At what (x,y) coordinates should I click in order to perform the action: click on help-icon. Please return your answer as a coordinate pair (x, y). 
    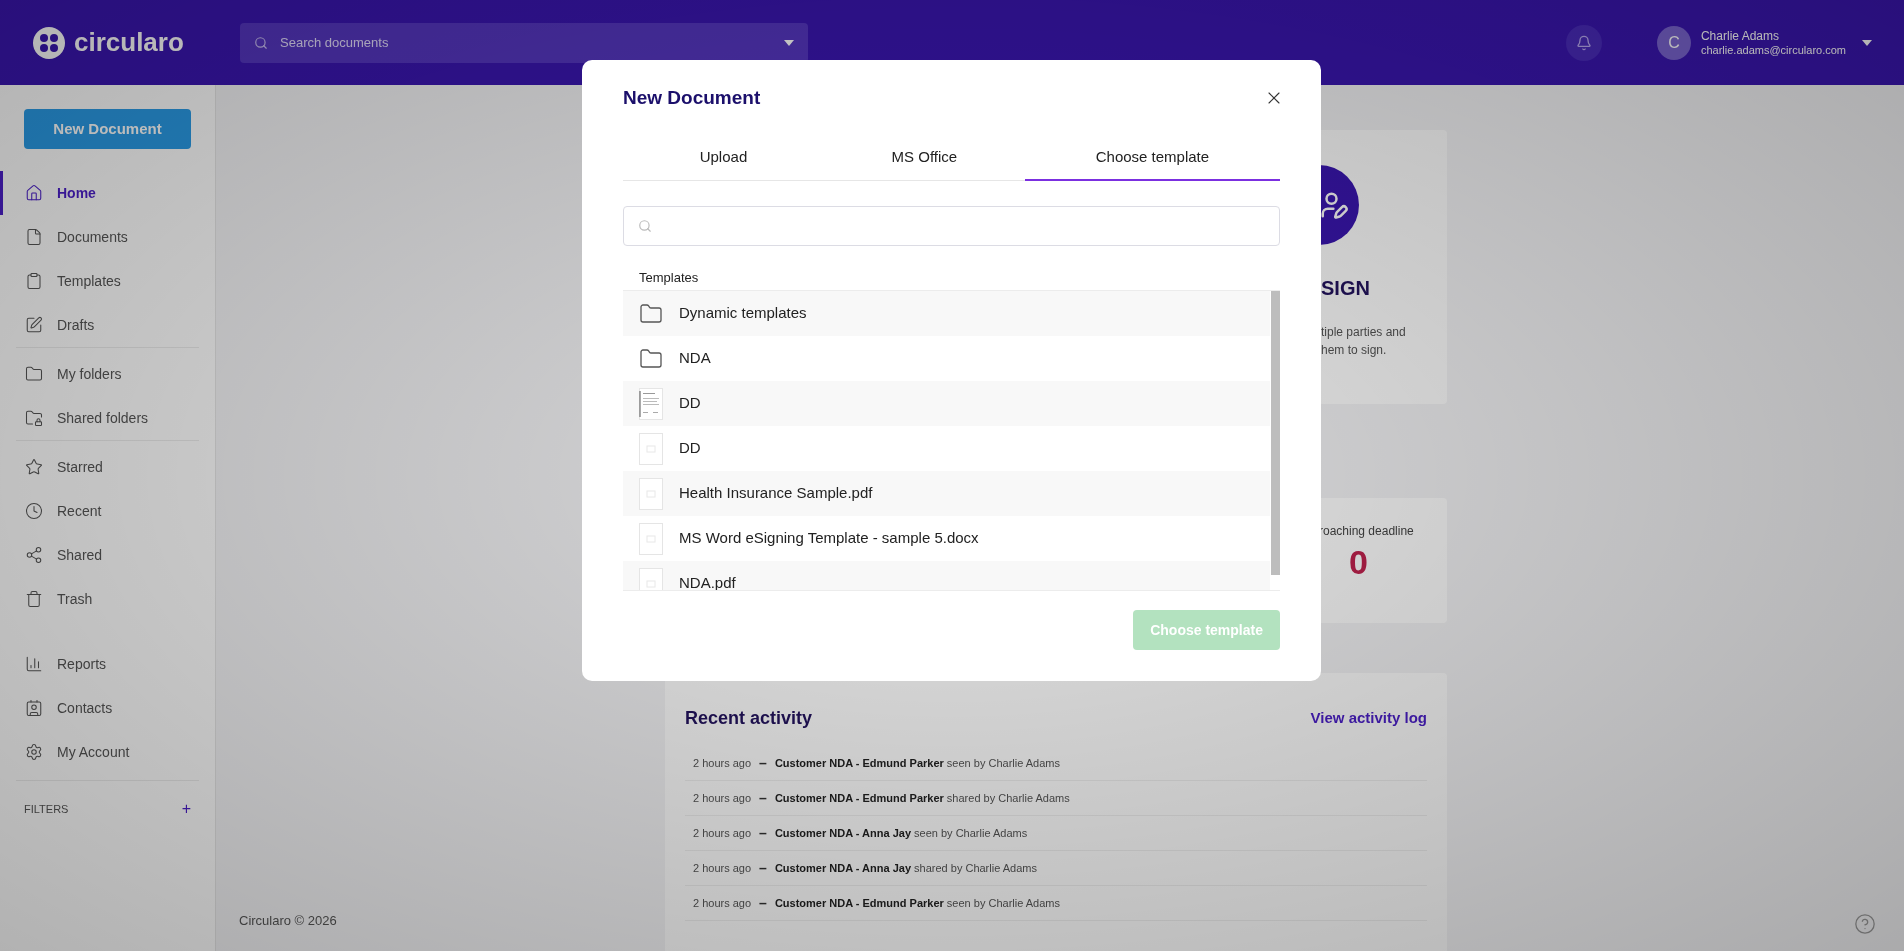
    Looking at the image, I should click on (1865, 924).